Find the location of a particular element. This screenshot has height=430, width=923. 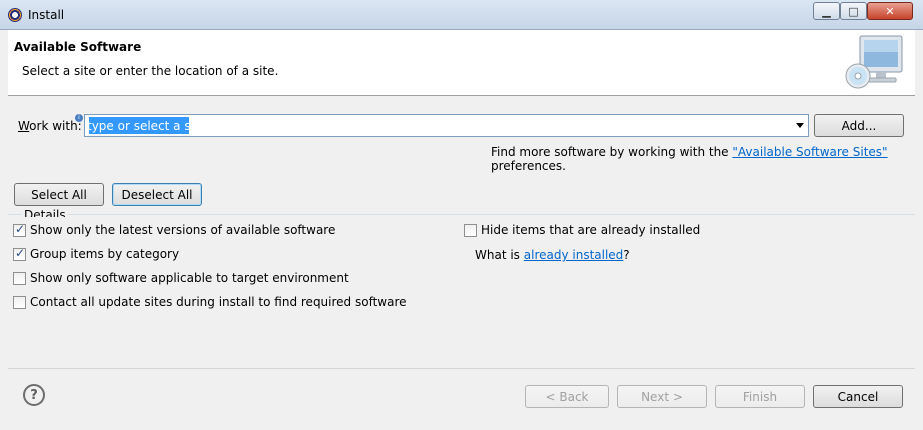

available-sites-link: "Available Software Sites" is located at coordinates (809, 152).